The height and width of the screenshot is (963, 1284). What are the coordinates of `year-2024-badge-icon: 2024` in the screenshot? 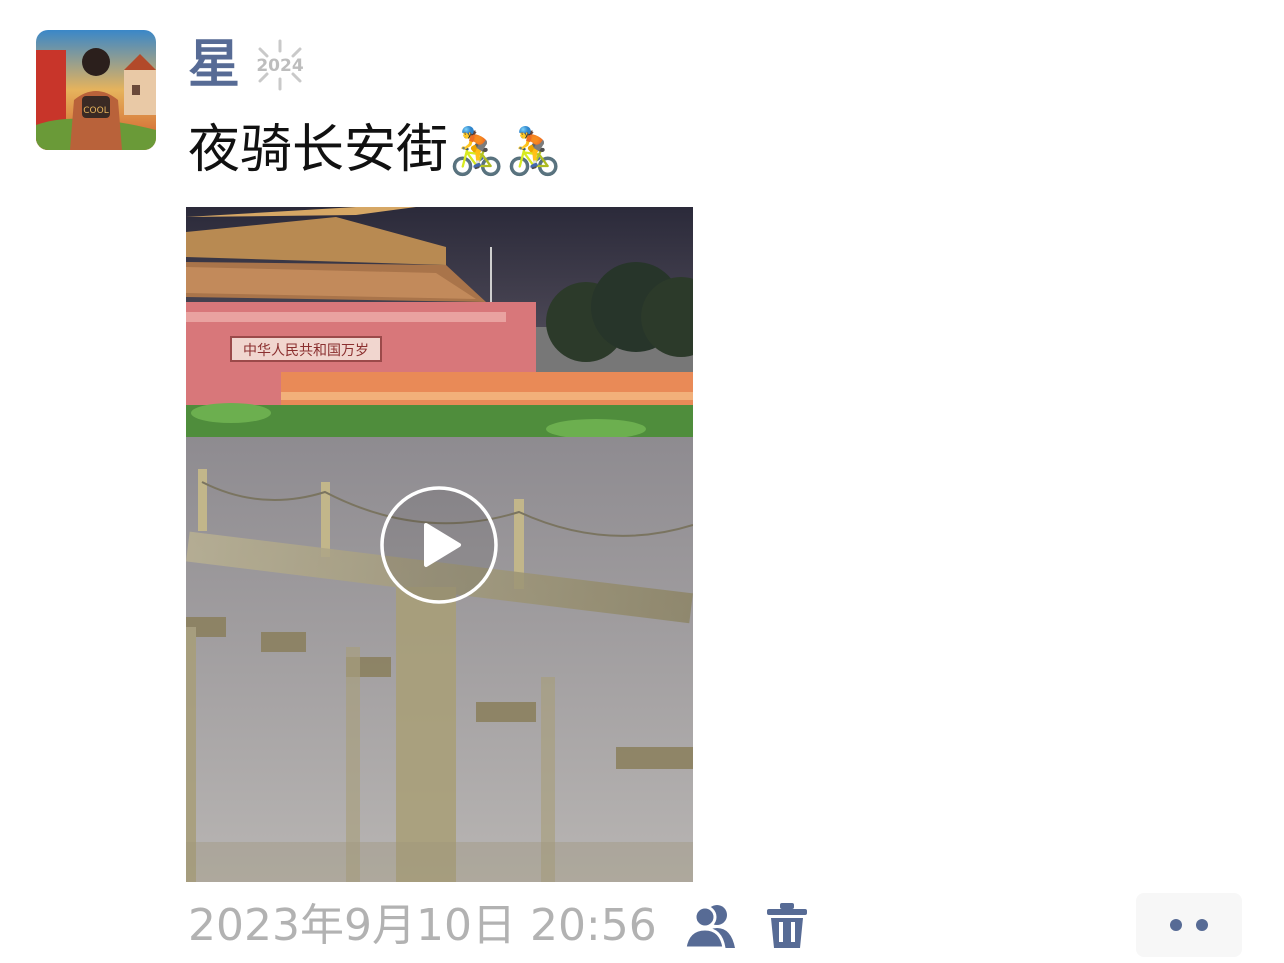 It's located at (280, 65).